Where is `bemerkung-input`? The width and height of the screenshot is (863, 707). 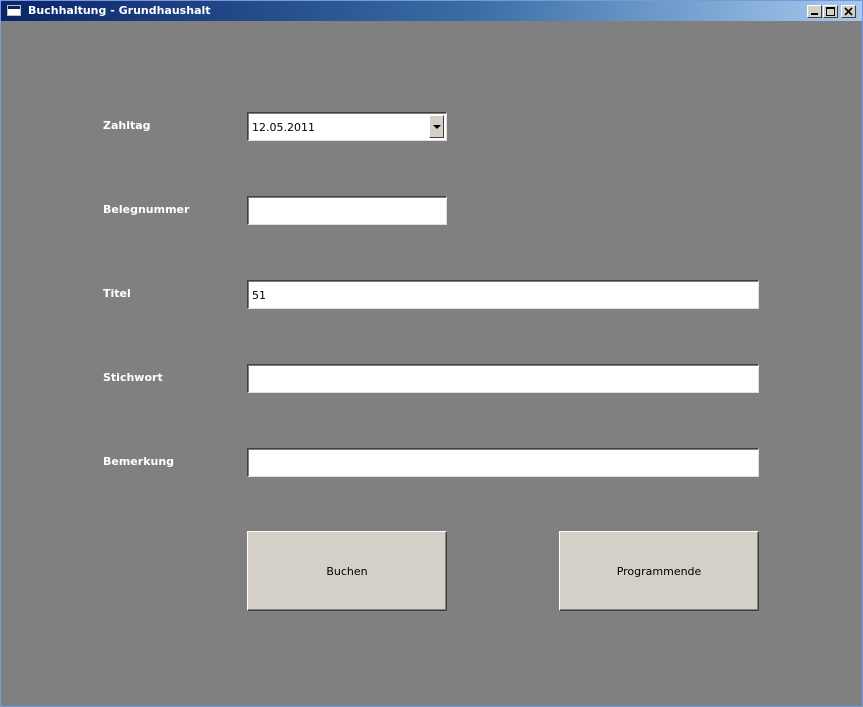 bemerkung-input is located at coordinates (503, 462).